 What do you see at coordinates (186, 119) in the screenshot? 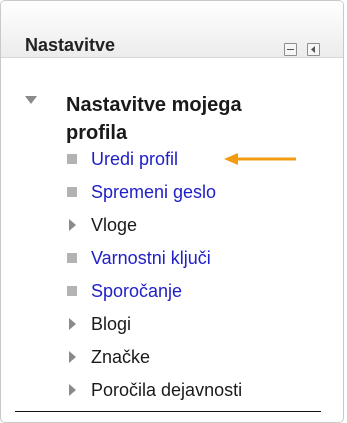
I see `section-title: Nastavitve mojega profila` at bounding box center [186, 119].